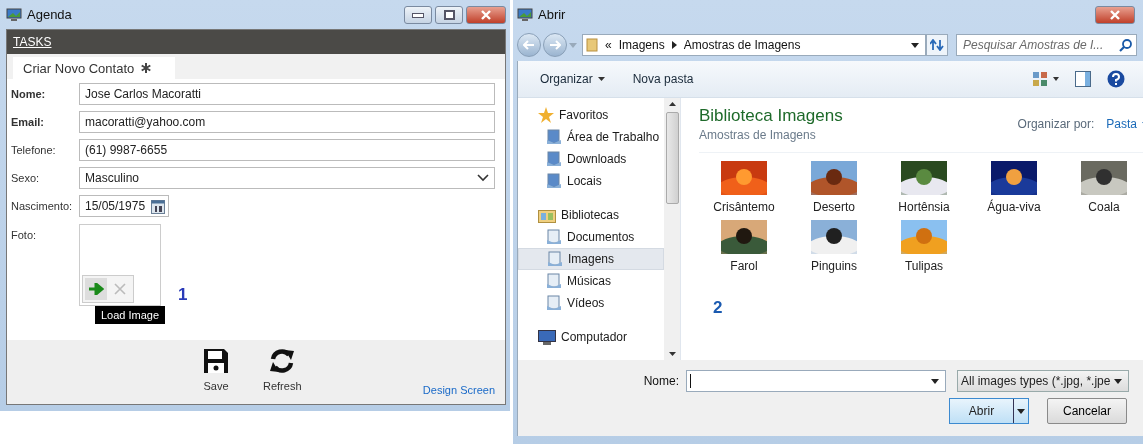 The height and width of the screenshot is (444, 1143). Describe the element at coordinates (29, 94) in the screenshot. I see `field-label: Nome:` at that location.